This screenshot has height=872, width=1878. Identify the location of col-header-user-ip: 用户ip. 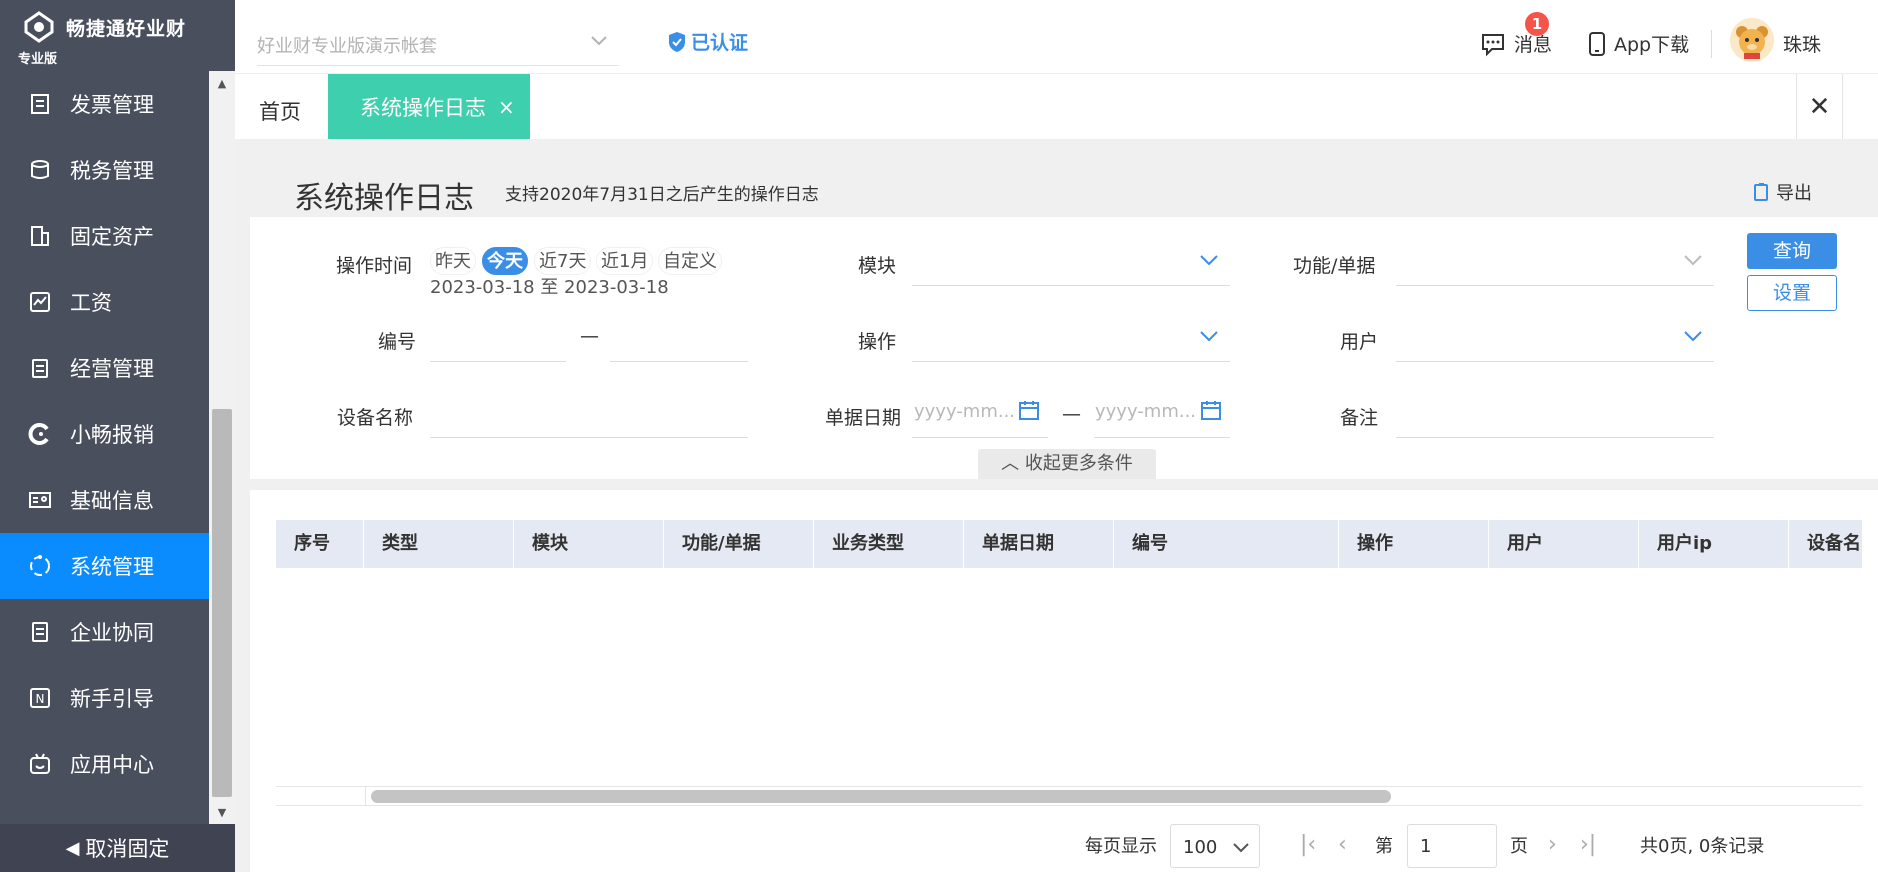
(1714, 544).